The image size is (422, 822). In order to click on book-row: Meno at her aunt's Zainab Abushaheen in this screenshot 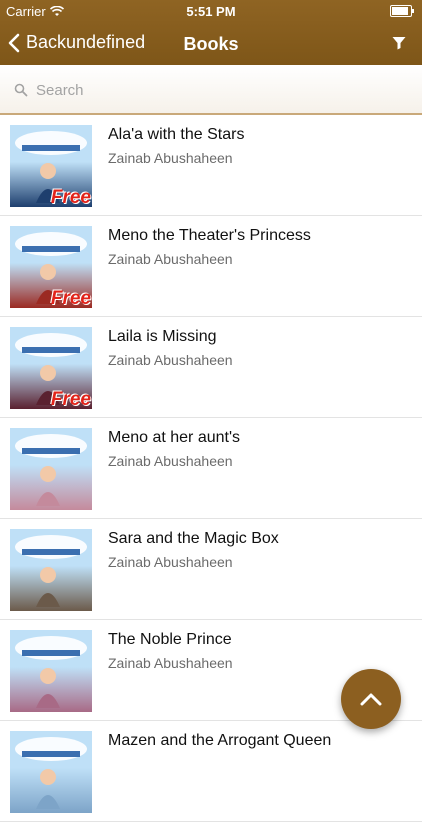, I will do `click(211, 468)`.